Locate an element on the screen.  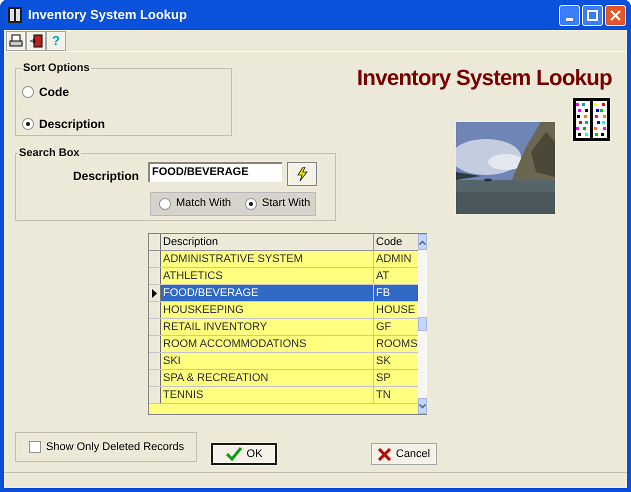
radio-option: Description is located at coordinates (123, 123).